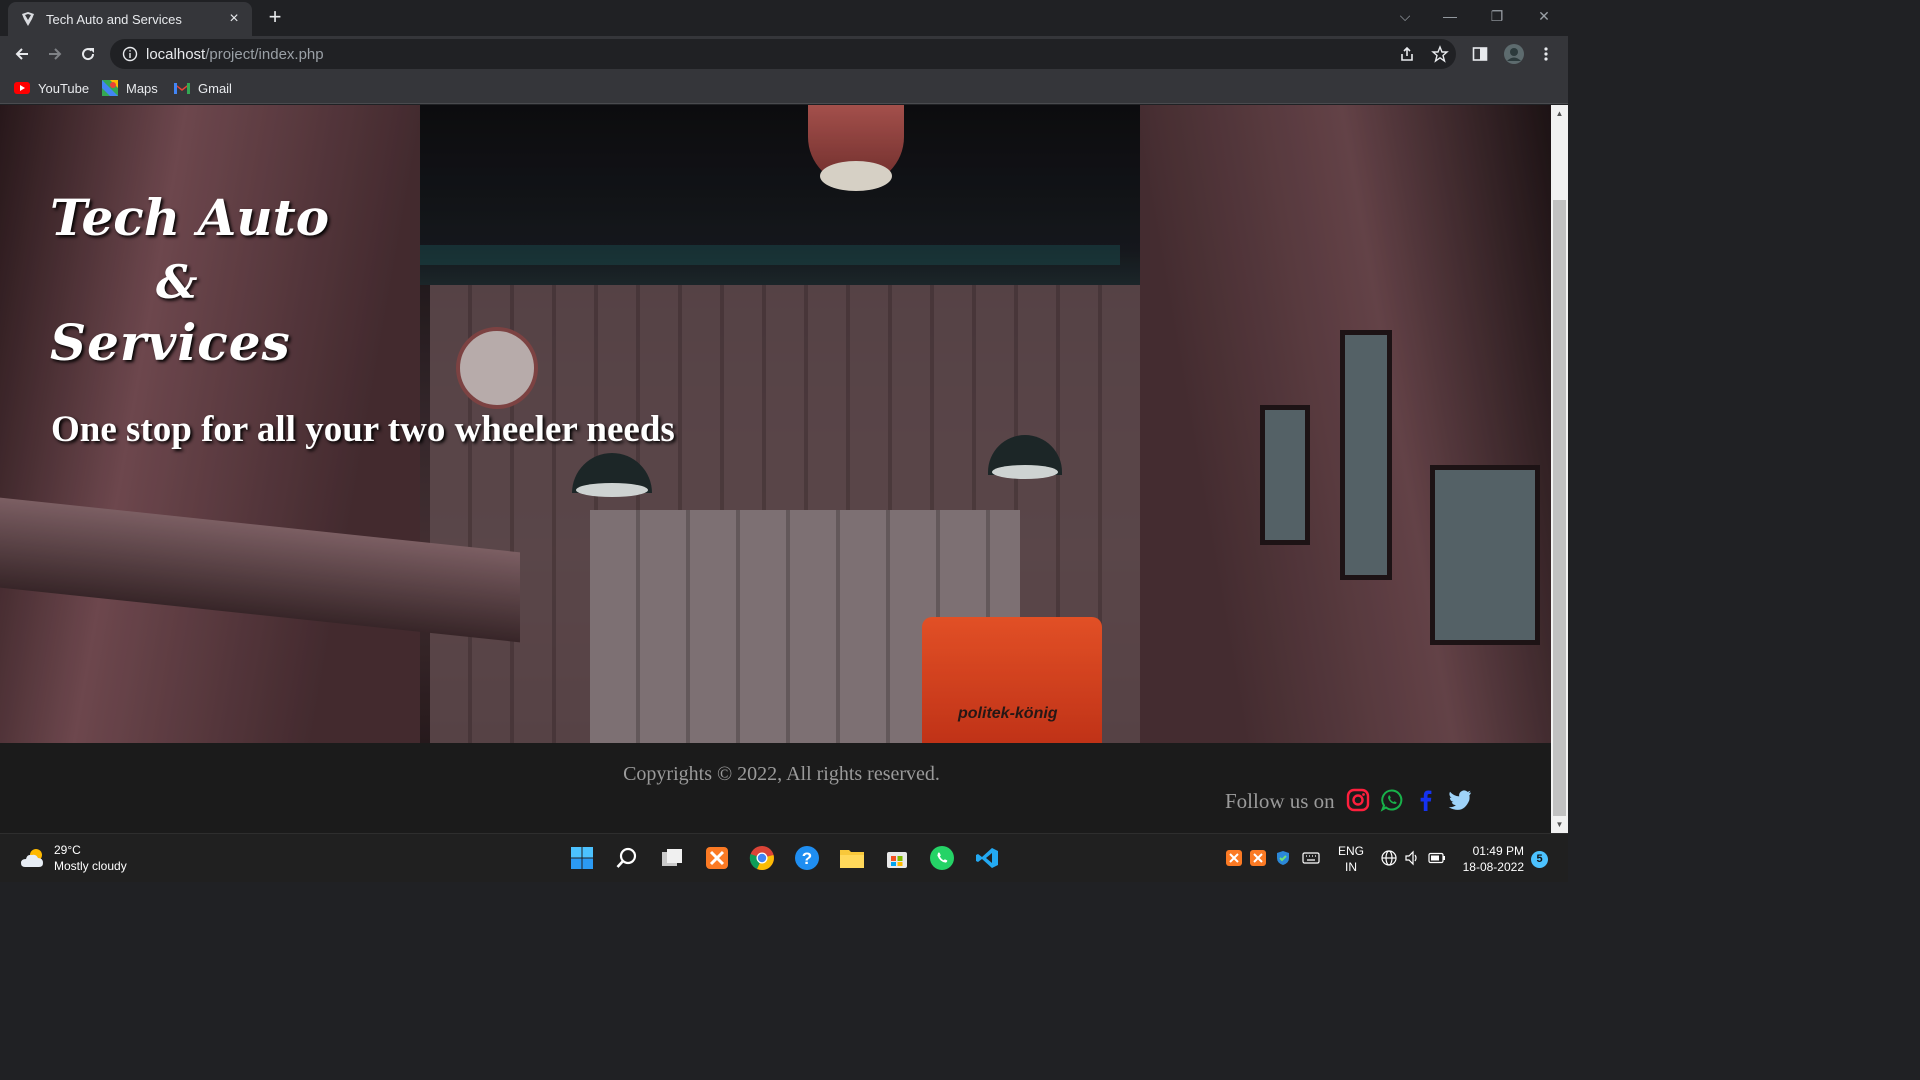 The height and width of the screenshot is (1080, 1920). What do you see at coordinates (1412, 858) in the screenshot?
I see `volume-icon` at bounding box center [1412, 858].